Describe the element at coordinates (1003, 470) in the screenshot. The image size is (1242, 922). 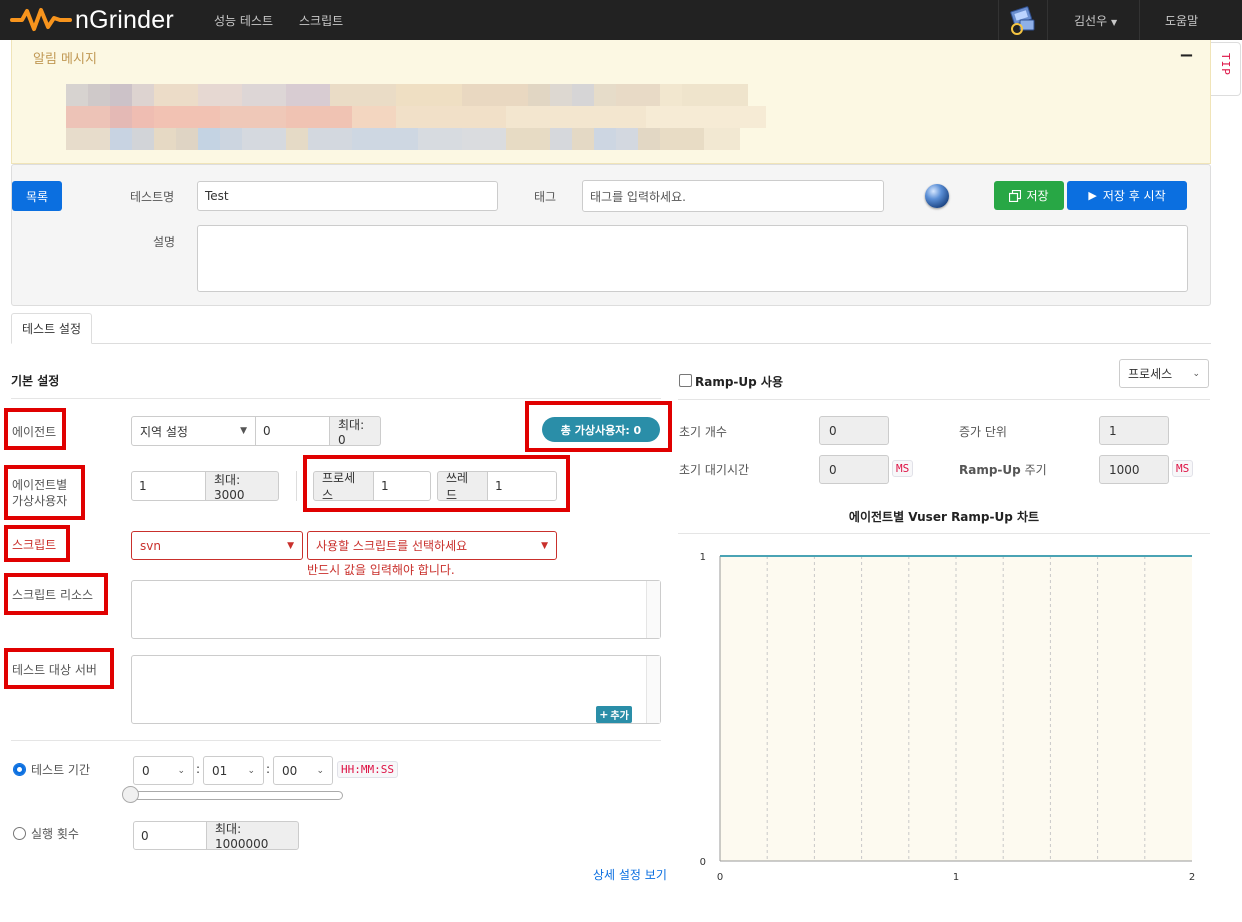
I see `interval-label: Ramp-Up 주기` at that location.